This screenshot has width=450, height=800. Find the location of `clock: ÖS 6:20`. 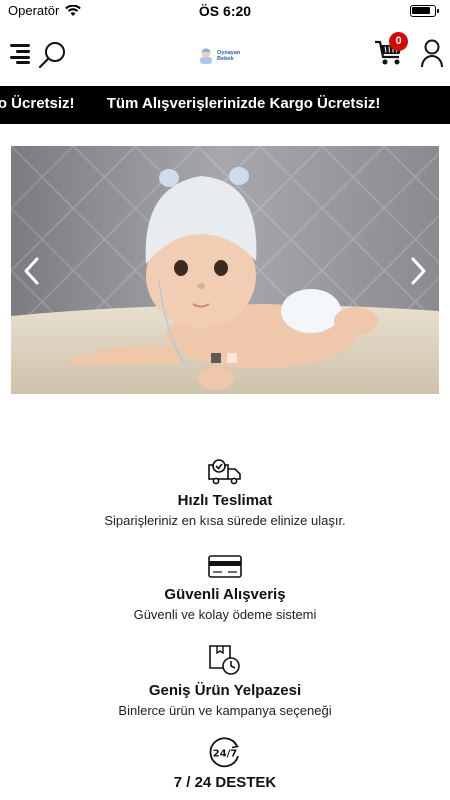

clock: ÖS 6:20 is located at coordinates (225, 11).